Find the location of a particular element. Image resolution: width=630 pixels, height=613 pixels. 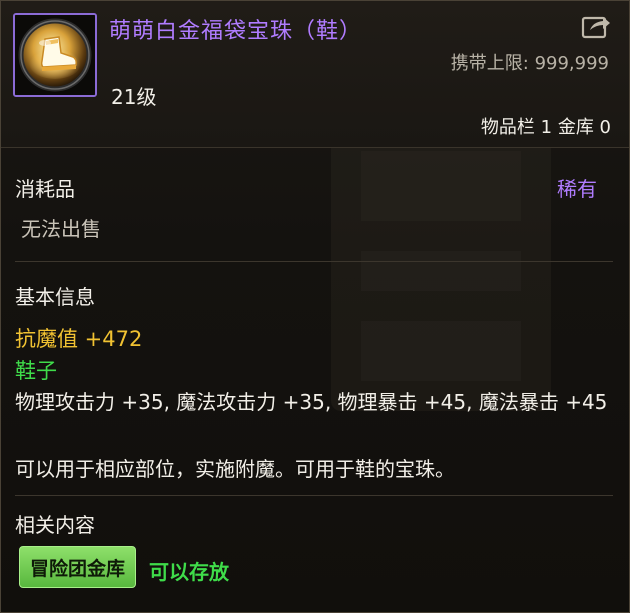

vault-status: 可以存放 is located at coordinates (189, 572).